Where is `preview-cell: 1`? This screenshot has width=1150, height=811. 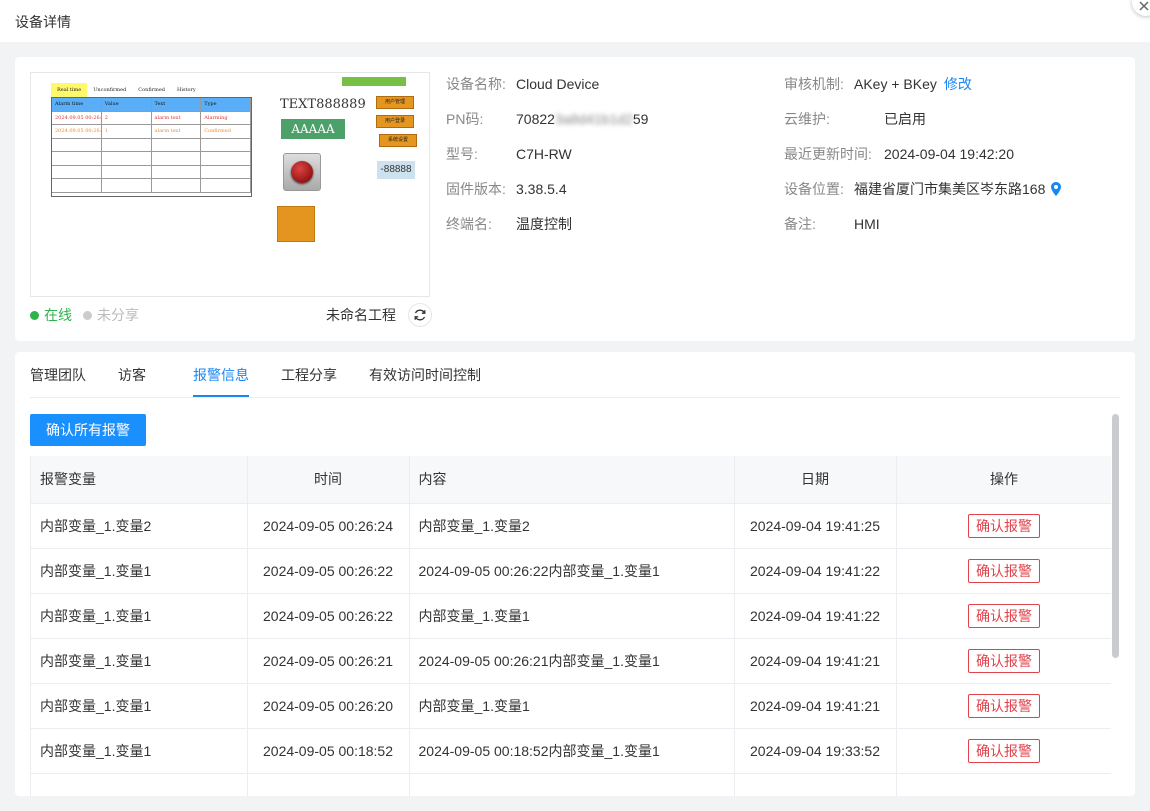
preview-cell: 1 is located at coordinates (127, 131).